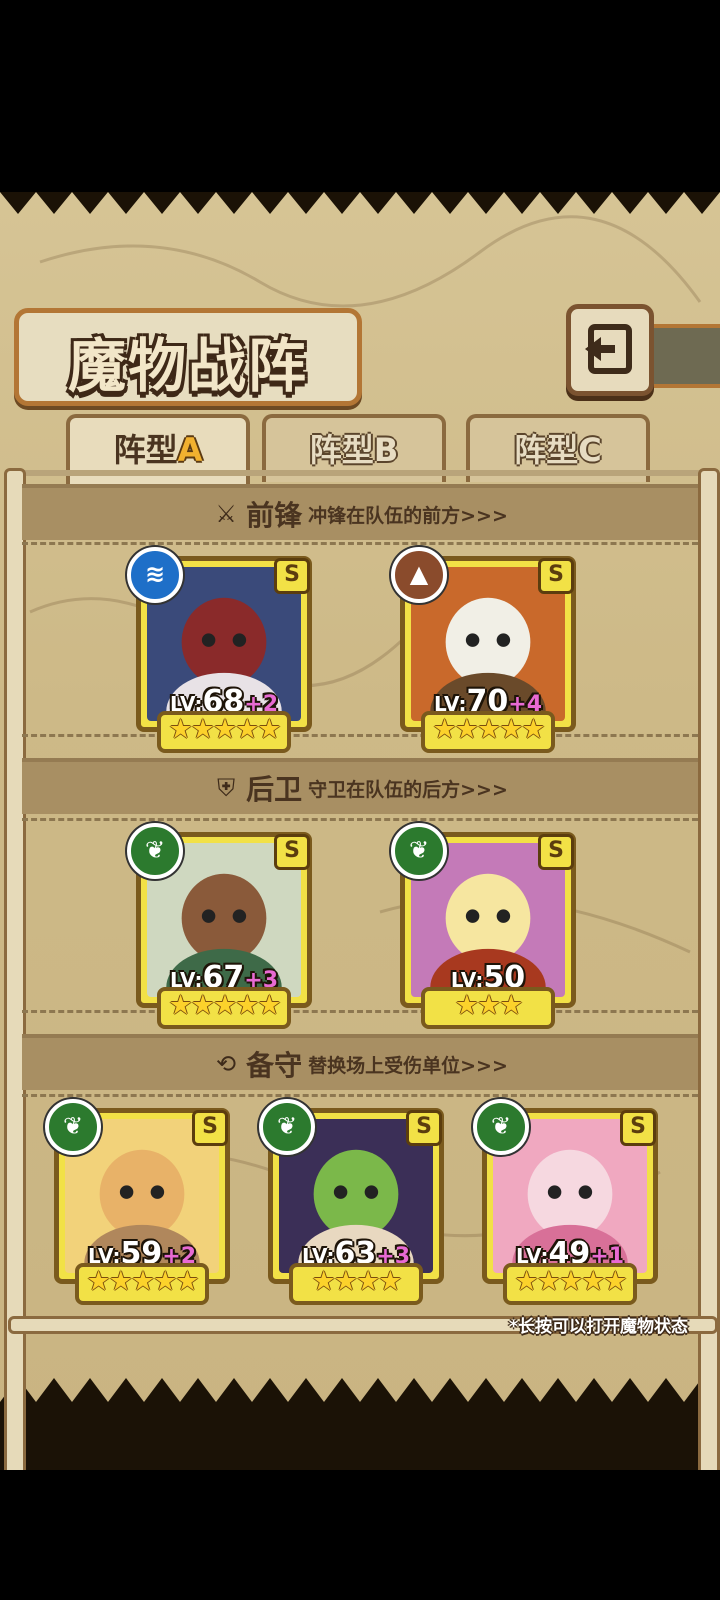 The height and width of the screenshot is (1600, 720). Describe the element at coordinates (226, 514) in the screenshot. I see `sword-icon: ⚔` at that location.